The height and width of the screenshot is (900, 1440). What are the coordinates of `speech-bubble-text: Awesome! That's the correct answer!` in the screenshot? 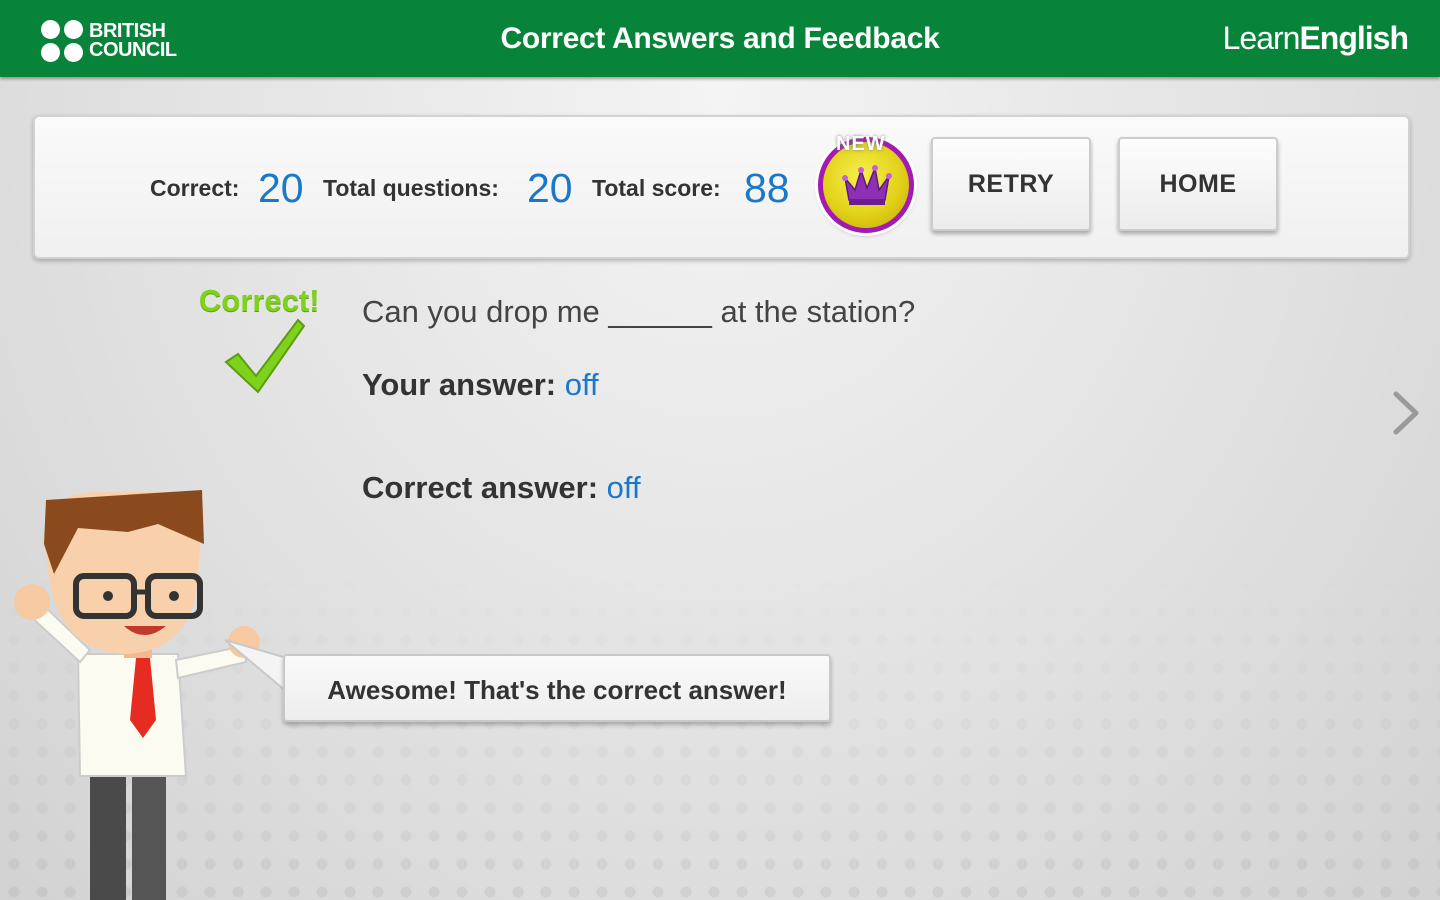 It's located at (557, 690).